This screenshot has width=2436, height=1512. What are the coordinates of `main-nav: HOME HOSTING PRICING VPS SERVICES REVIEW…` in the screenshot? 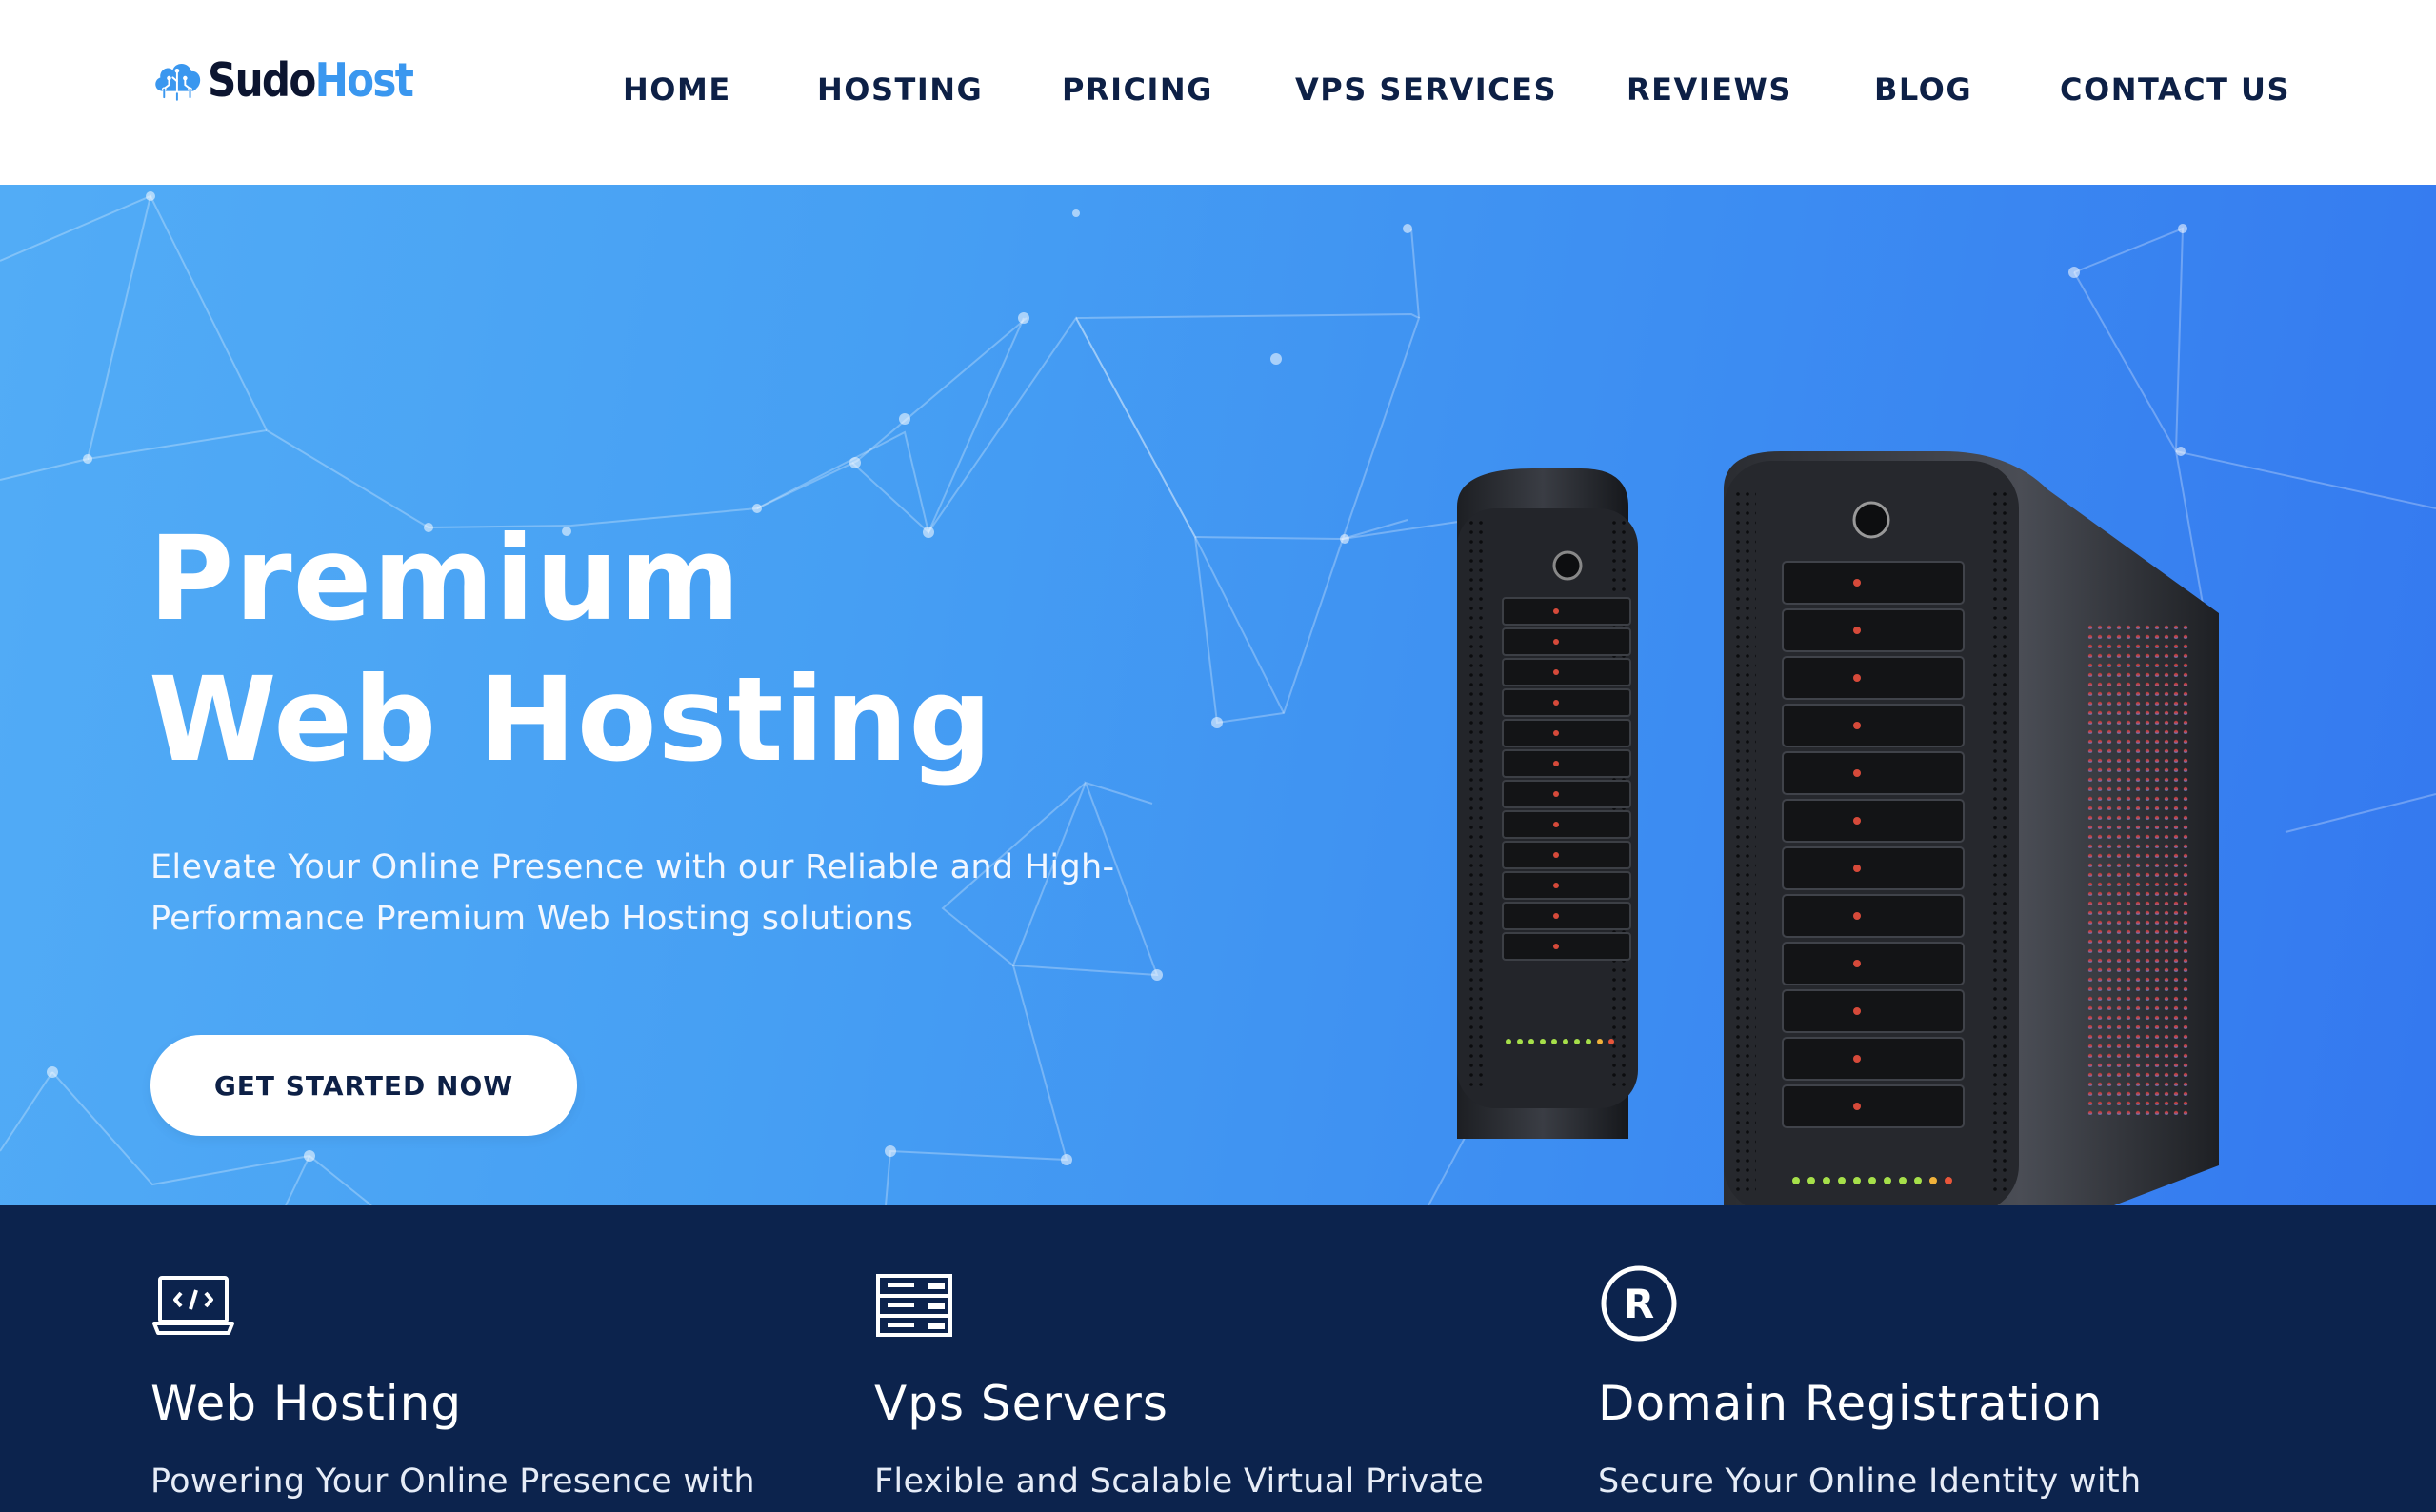 It's located at (1218, 89).